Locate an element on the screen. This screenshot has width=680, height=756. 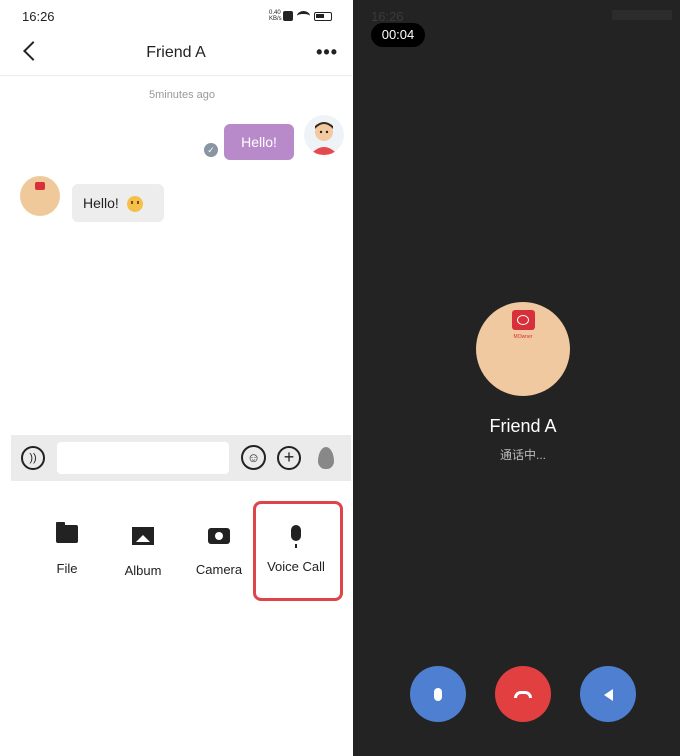
tray-file-button: File is located at coordinates (67, 549).